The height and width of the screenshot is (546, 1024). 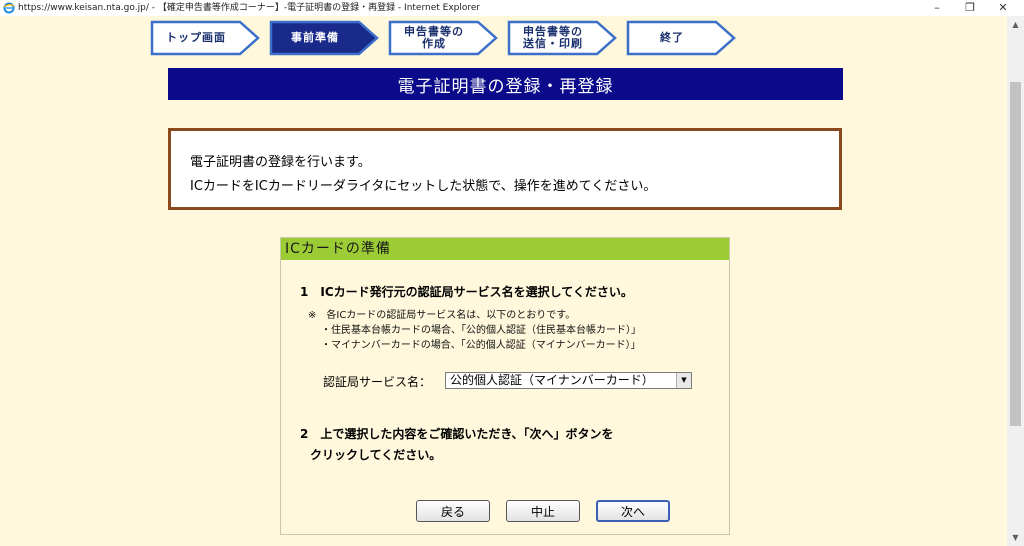 I want to click on instruction-step-2: 2 上で選択した内容をご確認いただき、「次へ」ボタンを, so click(x=457, y=434).